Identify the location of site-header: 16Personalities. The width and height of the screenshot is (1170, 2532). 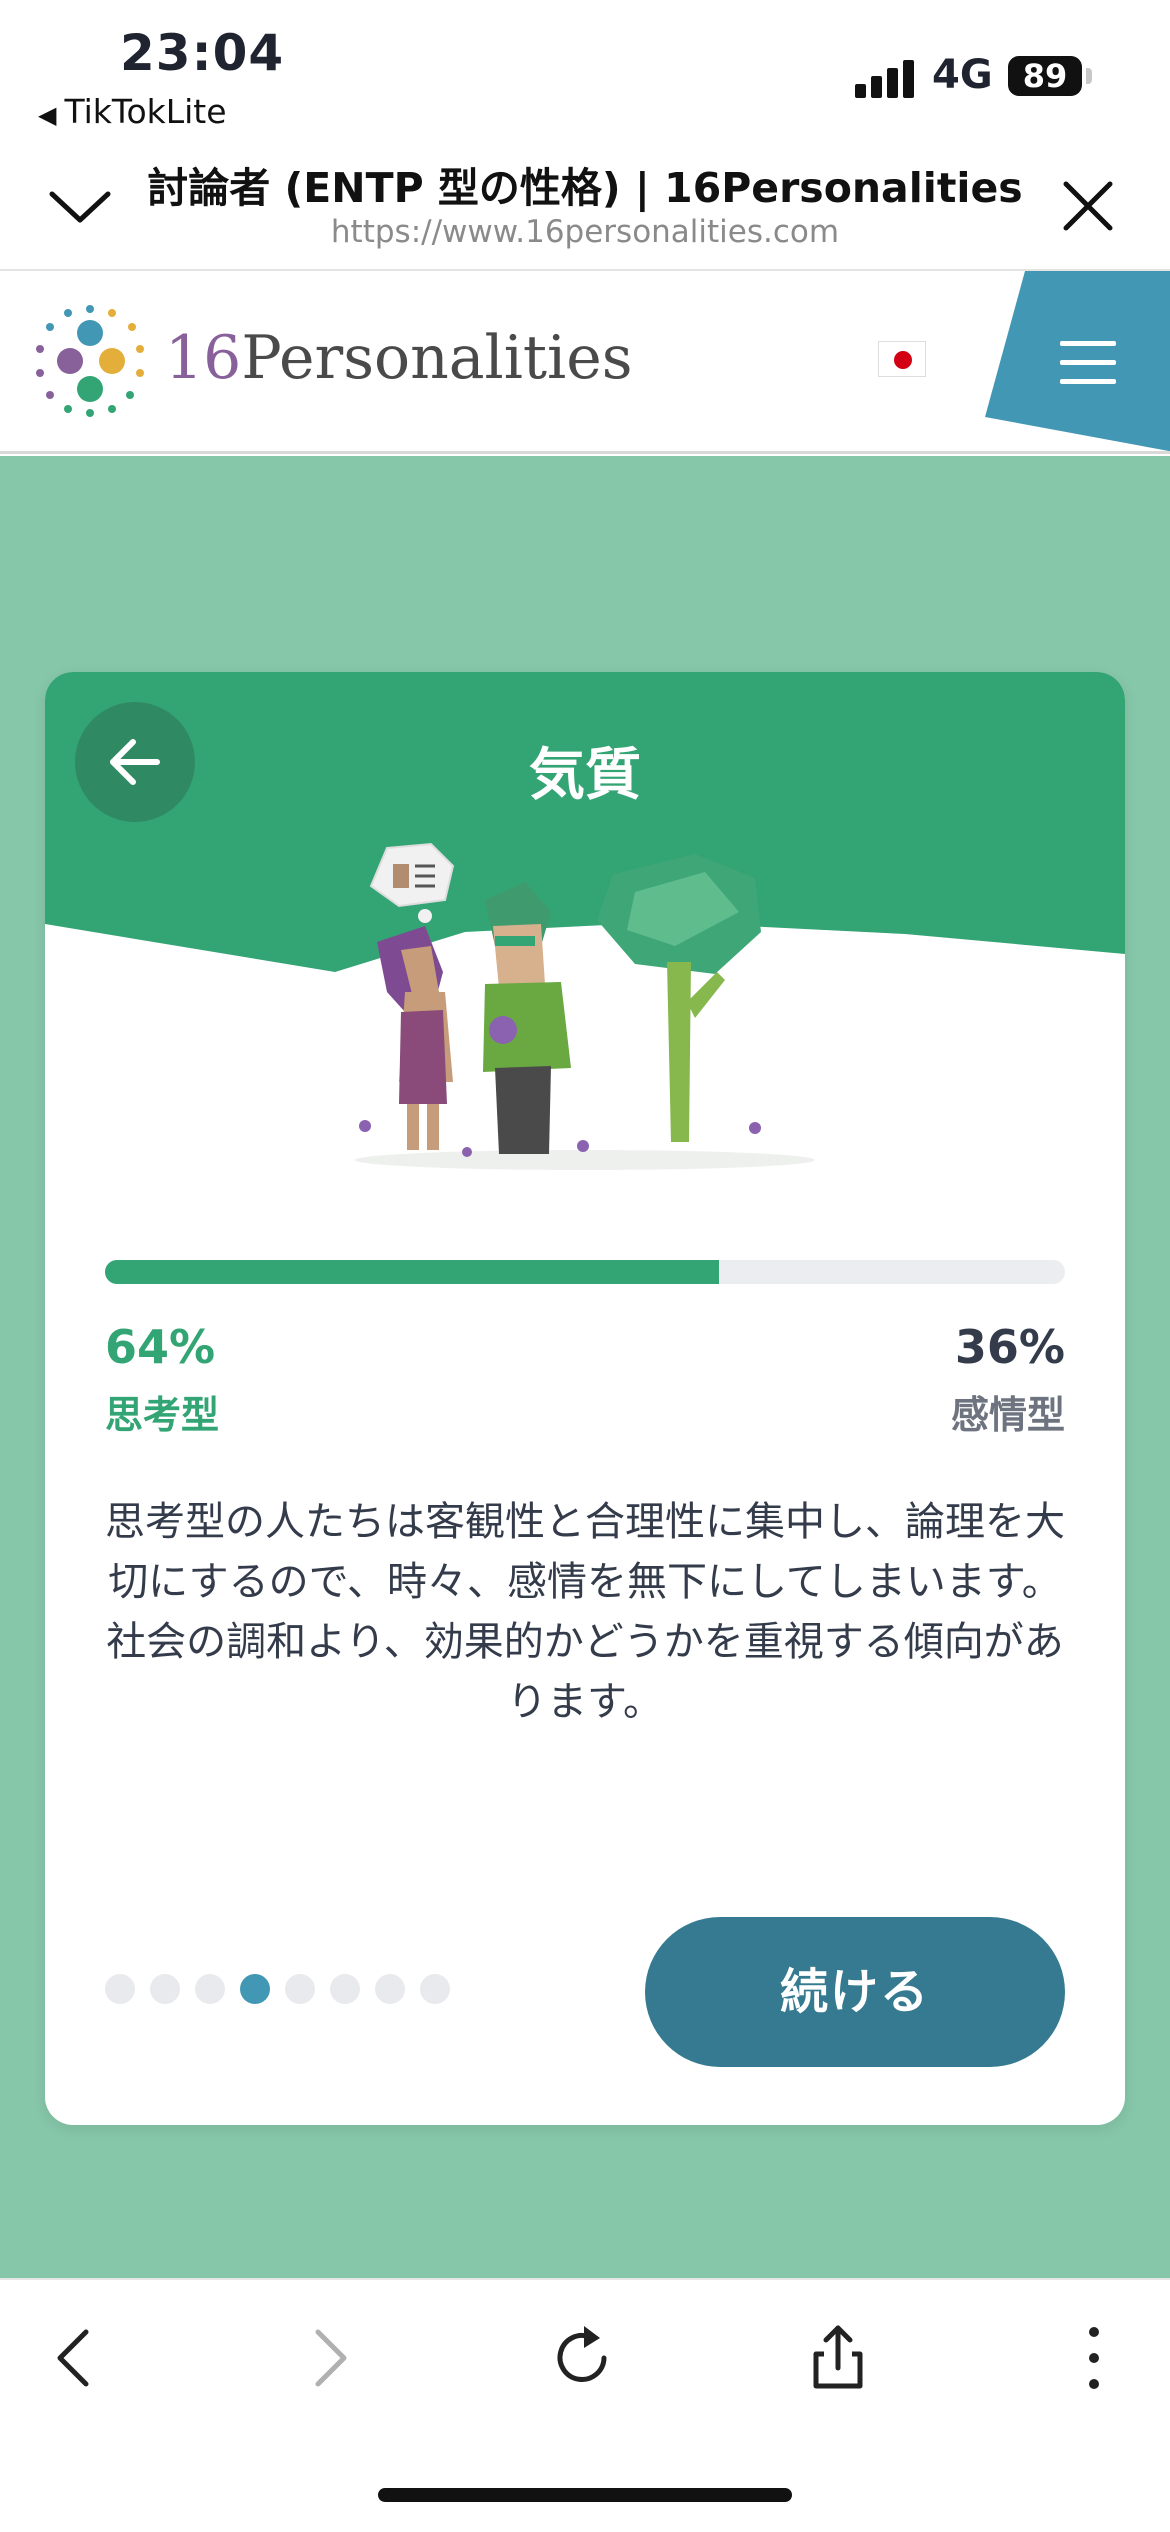
(585, 362).